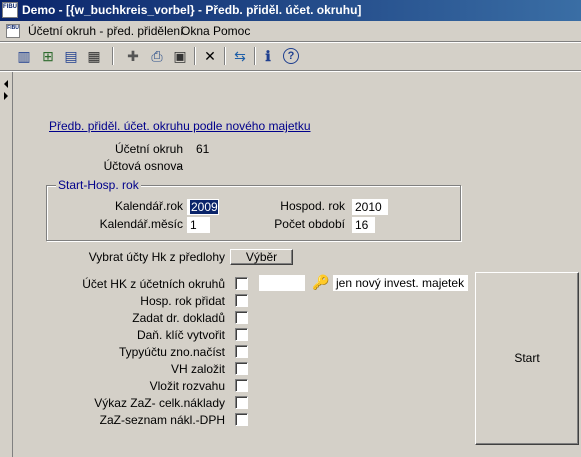  What do you see at coordinates (282, 283) in the screenshot?
I see `ucet-hk-field` at bounding box center [282, 283].